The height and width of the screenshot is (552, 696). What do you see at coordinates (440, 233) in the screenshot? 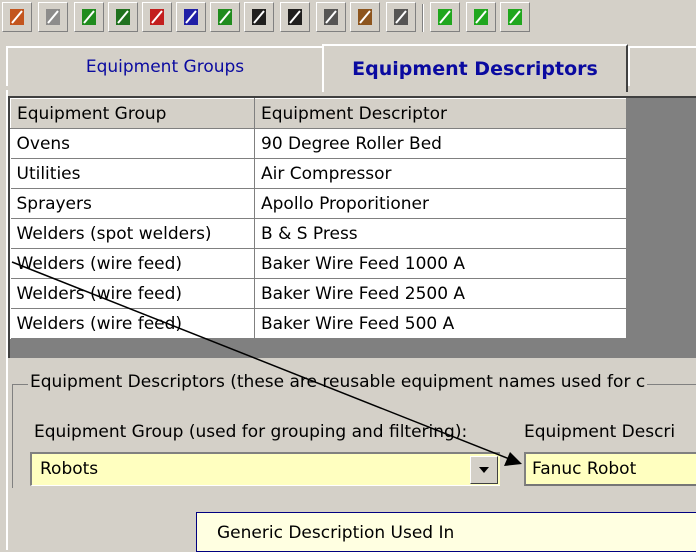
I see `cell-equipment-descriptor: B & S Press` at bounding box center [440, 233].